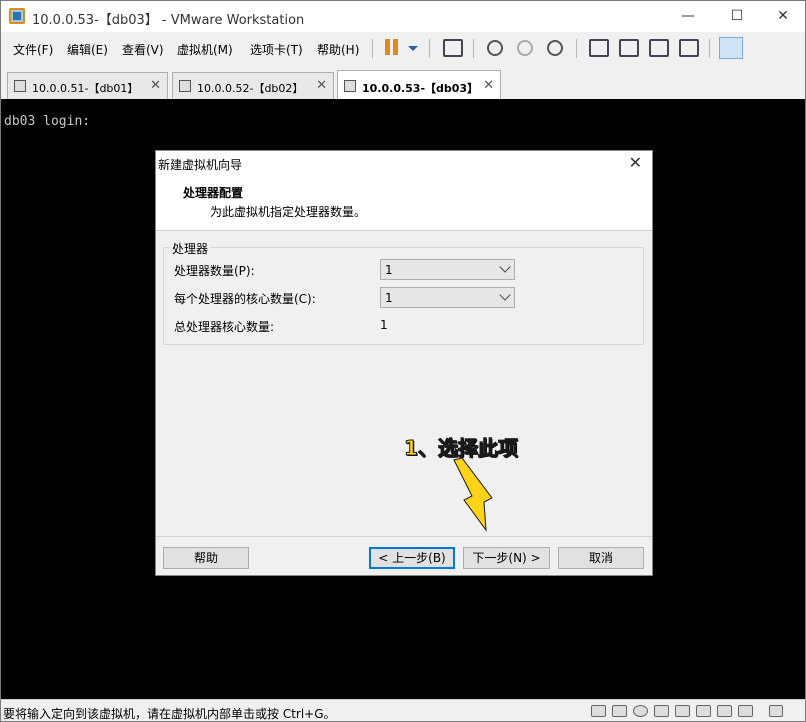 The image size is (806, 722). Describe the element at coordinates (689, 48) in the screenshot. I see `unity-icon` at that location.